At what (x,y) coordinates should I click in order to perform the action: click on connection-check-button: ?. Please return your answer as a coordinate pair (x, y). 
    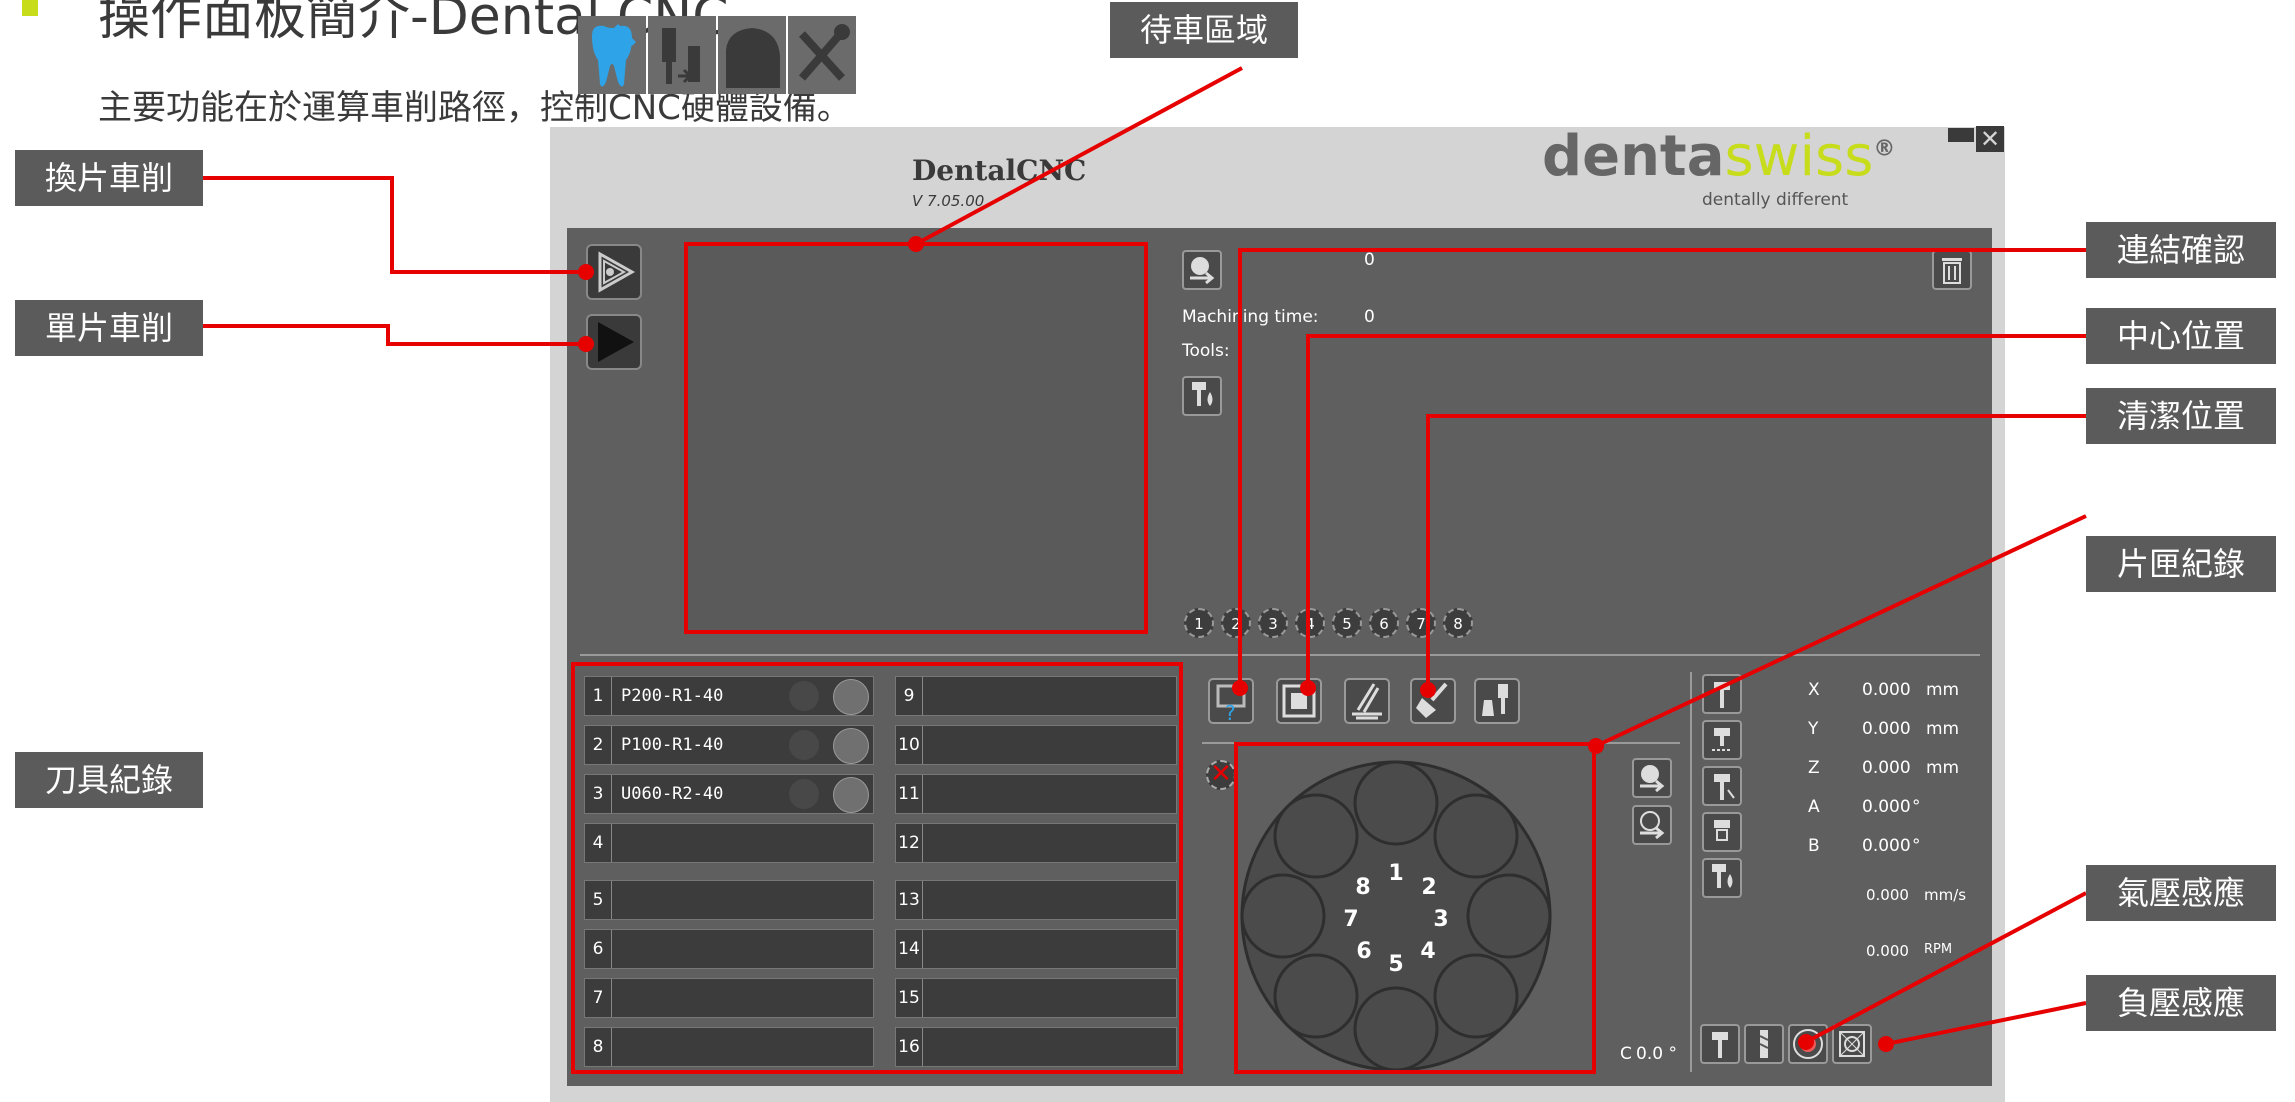
    Looking at the image, I should click on (1231, 701).